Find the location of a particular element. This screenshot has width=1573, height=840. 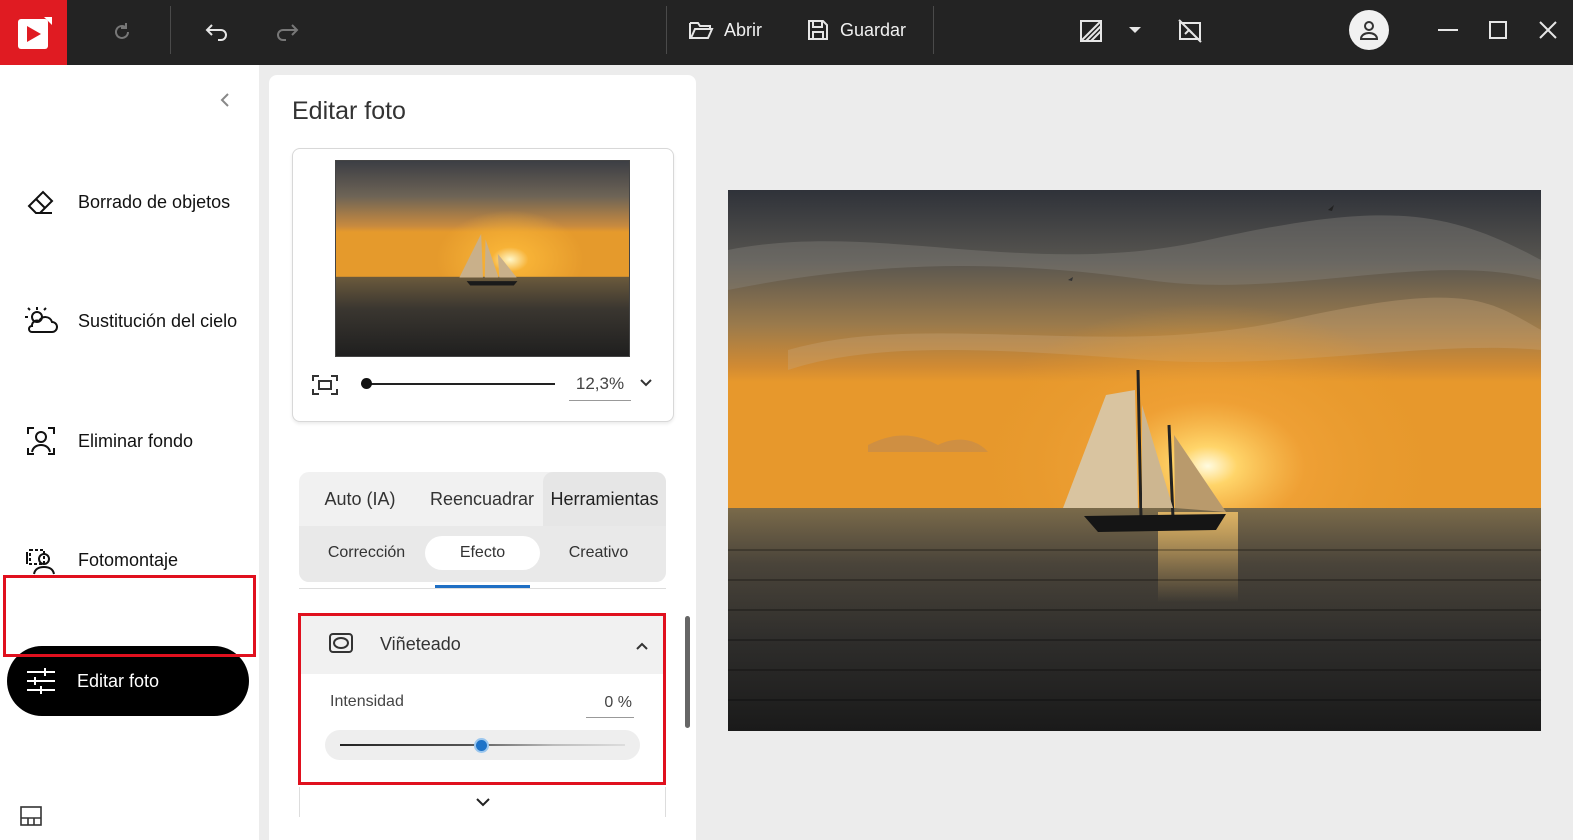

open-label: Abrir is located at coordinates (743, 29).